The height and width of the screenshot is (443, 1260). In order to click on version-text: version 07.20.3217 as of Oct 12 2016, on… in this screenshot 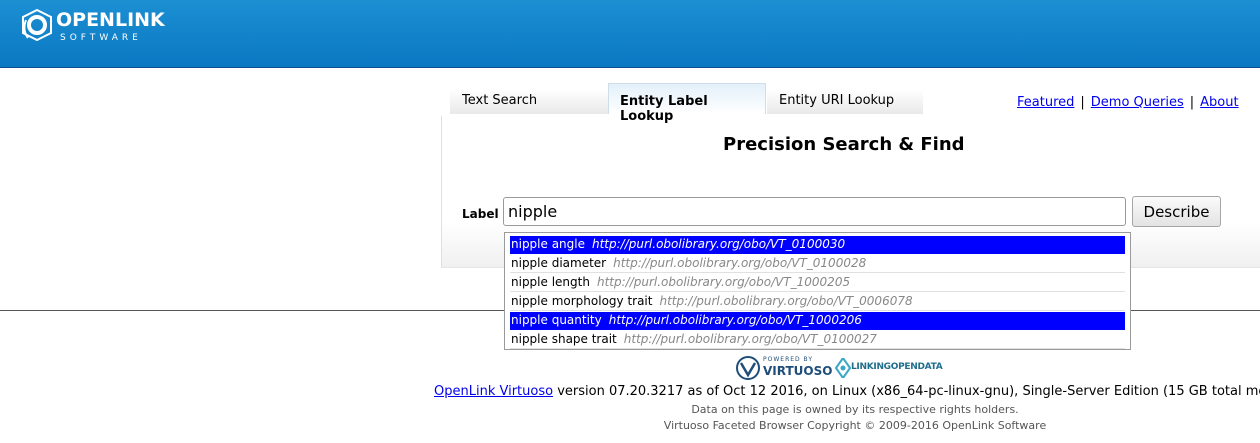, I will do `click(906, 391)`.